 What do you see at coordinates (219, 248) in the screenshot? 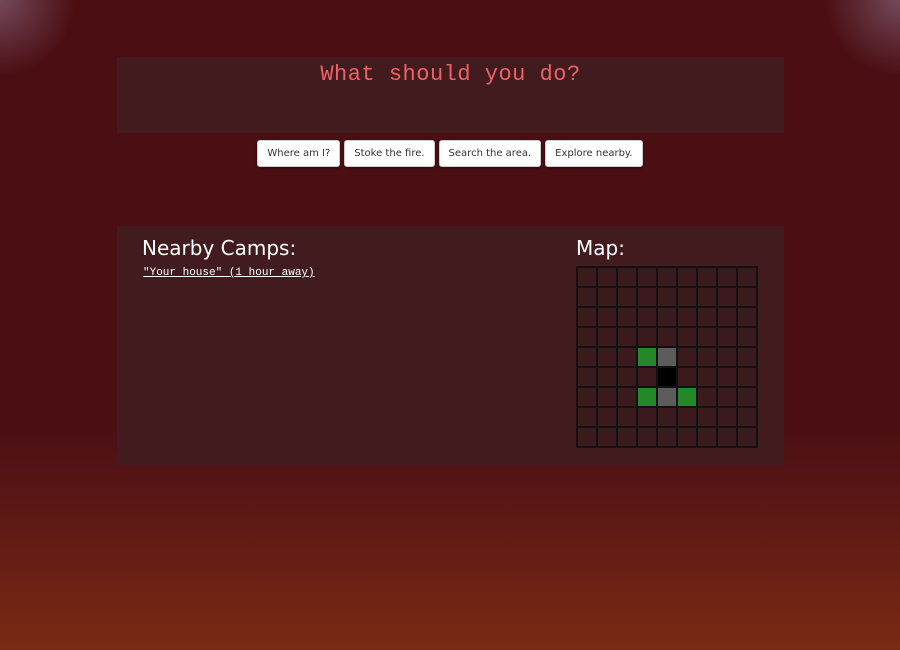
I see `nearby-camps-heading: Nearby Camps:` at bounding box center [219, 248].